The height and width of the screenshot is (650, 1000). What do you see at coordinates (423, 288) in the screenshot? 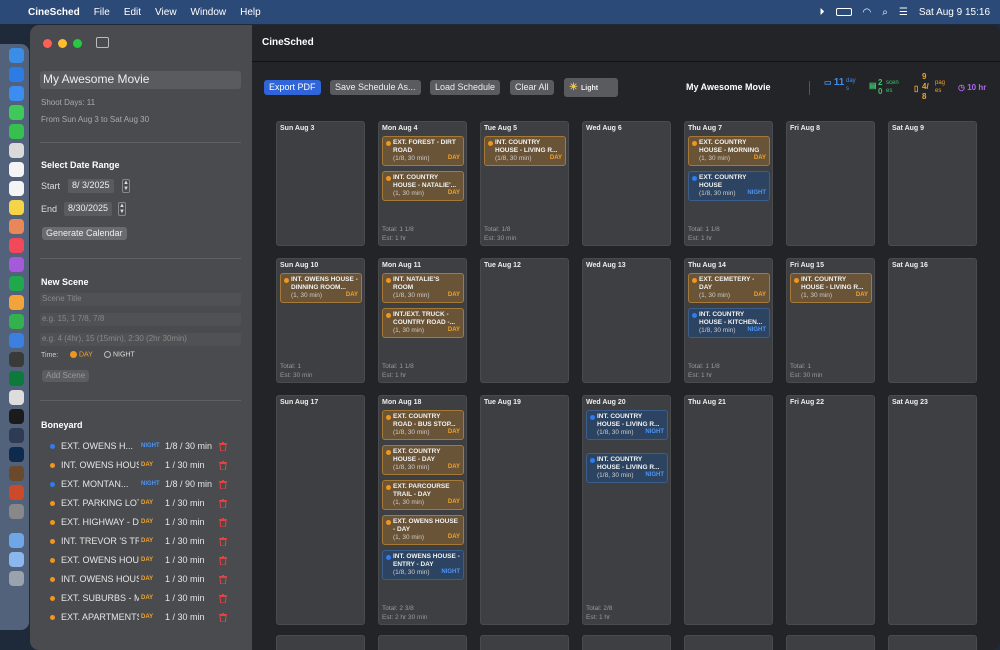
I see `scene-card: INT. NATALIE'S ROOM (1/8, 30 min) DAY` at bounding box center [423, 288].